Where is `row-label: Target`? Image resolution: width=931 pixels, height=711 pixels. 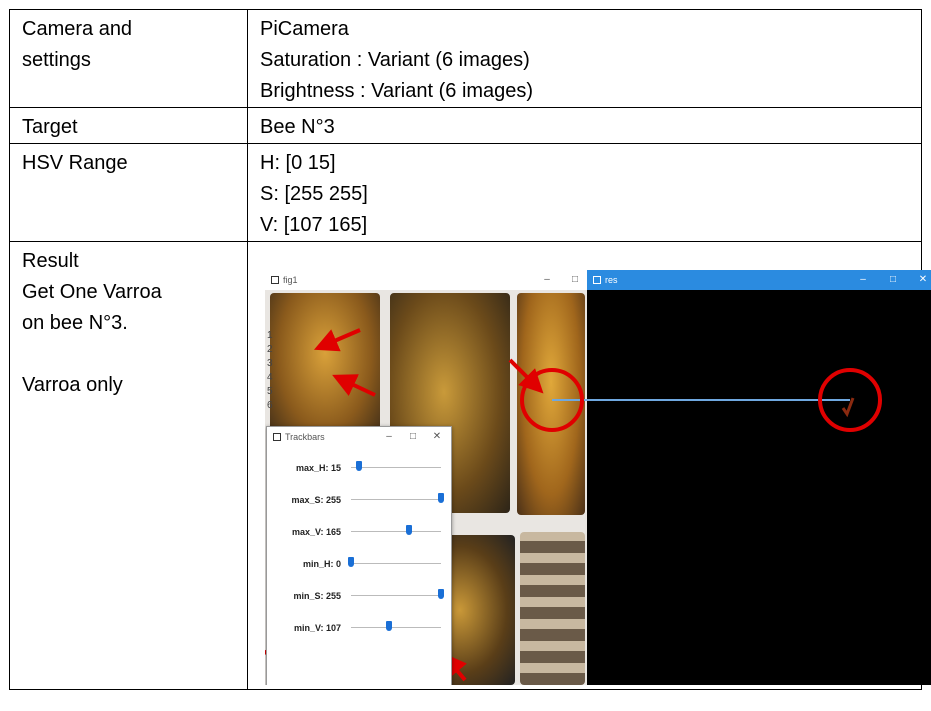 row-label: Target is located at coordinates (128, 125).